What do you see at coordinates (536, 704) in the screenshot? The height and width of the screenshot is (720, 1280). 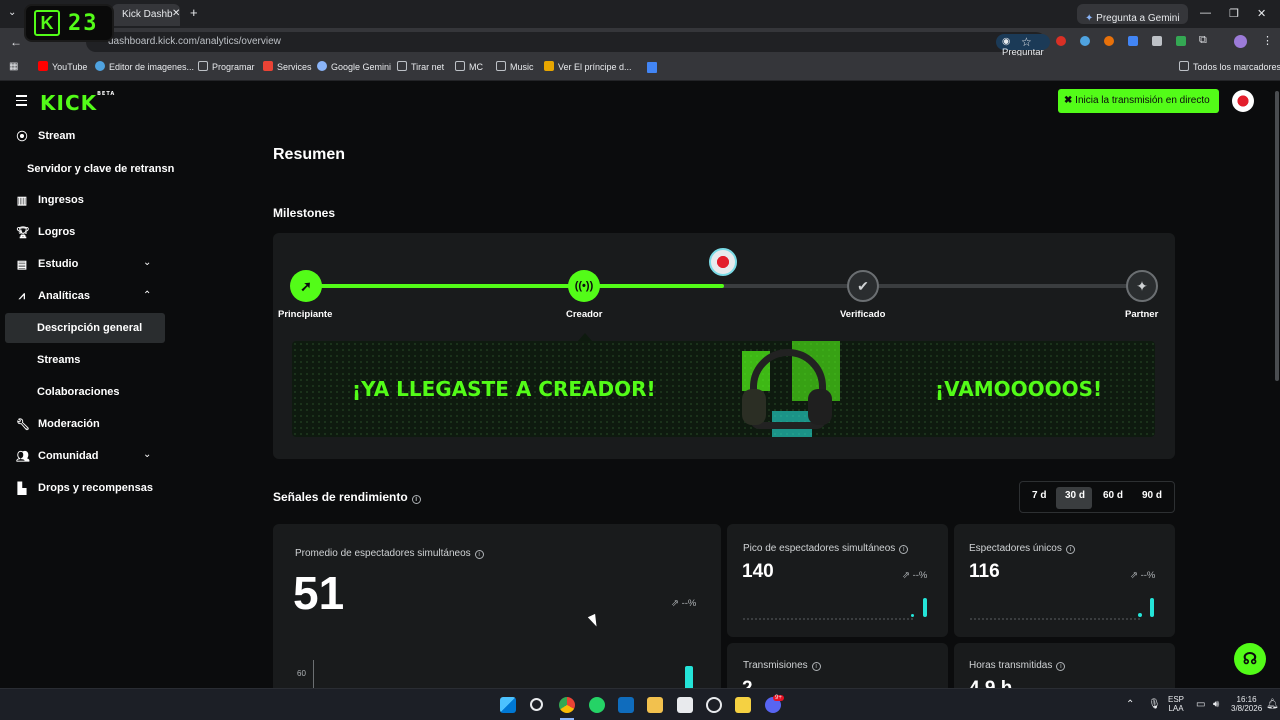 I see `search-icon` at bounding box center [536, 704].